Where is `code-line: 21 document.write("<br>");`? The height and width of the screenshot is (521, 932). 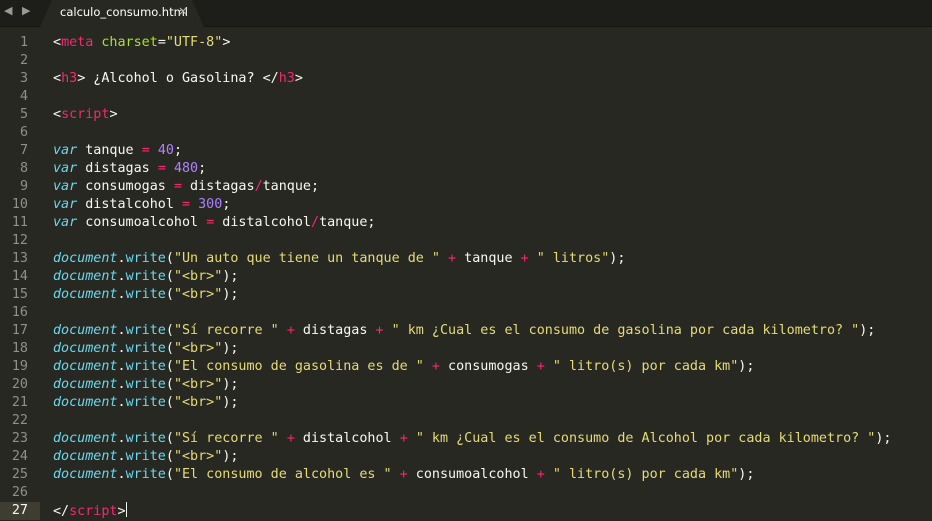
code-line: 21 document.write("<br>"); is located at coordinates (466, 403).